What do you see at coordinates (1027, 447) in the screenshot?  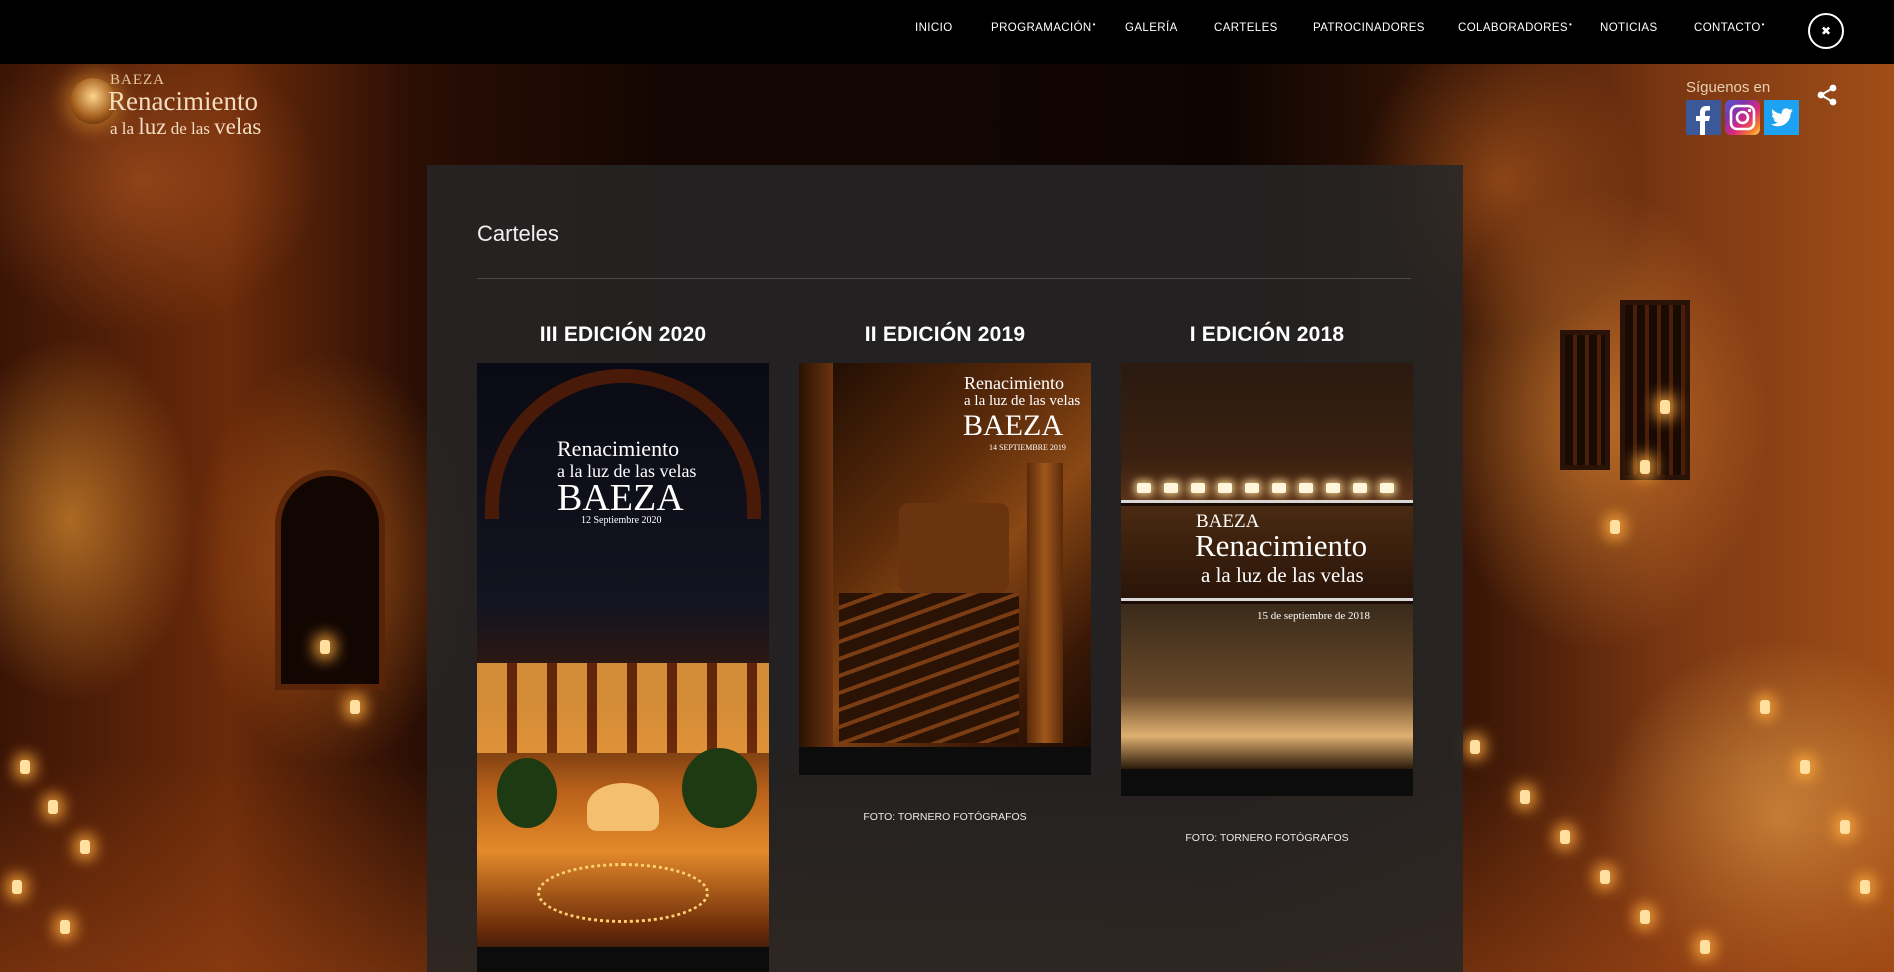 I see `poster-line: 14 SEPTIEMBRE 2019` at bounding box center [1027, 447].